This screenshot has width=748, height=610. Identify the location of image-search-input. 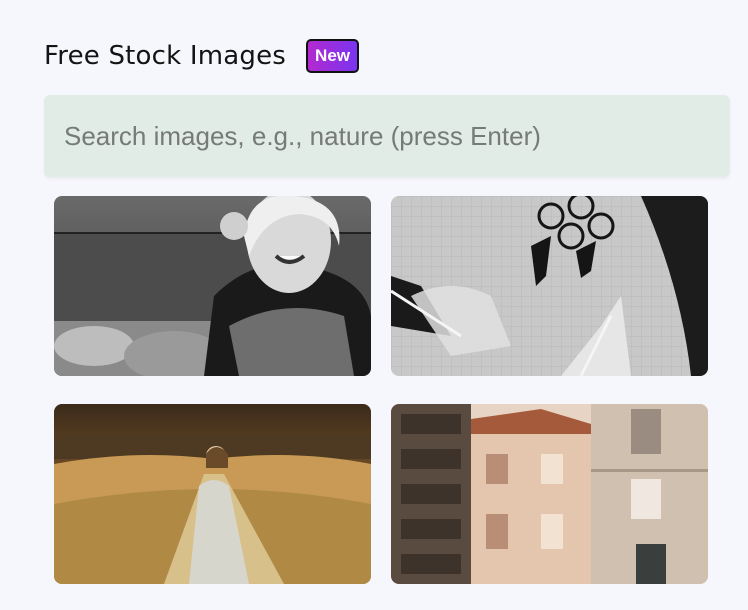
(387, 136).